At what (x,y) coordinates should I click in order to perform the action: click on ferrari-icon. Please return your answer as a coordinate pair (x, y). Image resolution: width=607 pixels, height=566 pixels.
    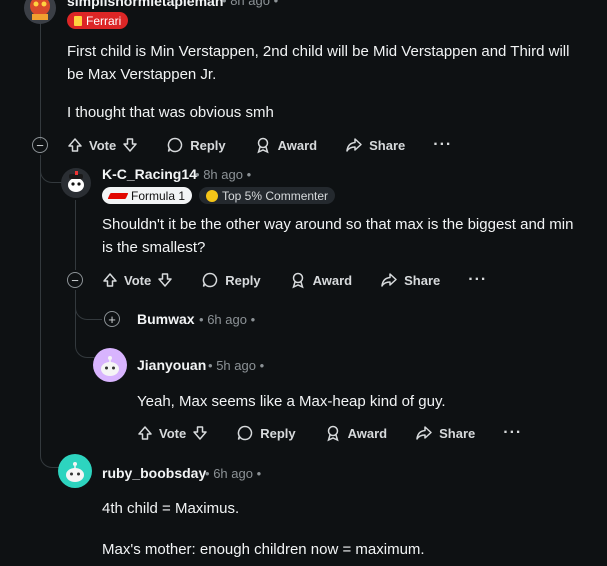
    Looking at the image, I should click on (78, 20).